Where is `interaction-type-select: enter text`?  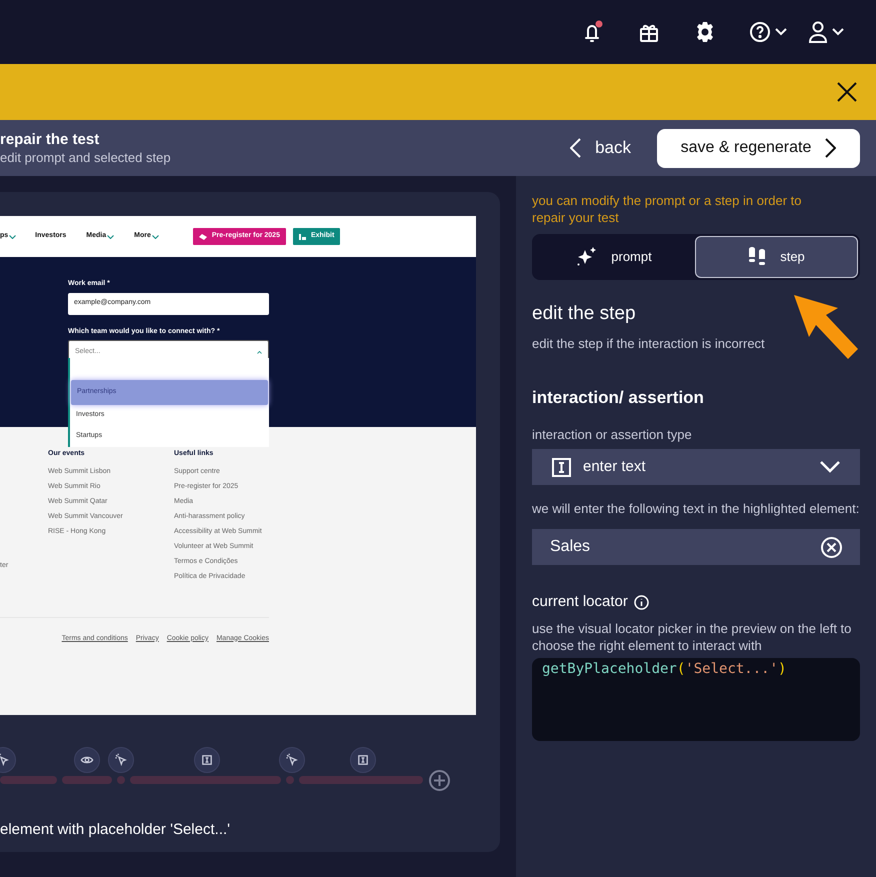 interaction-type-select: enter text is located at coordinates (696, 467).